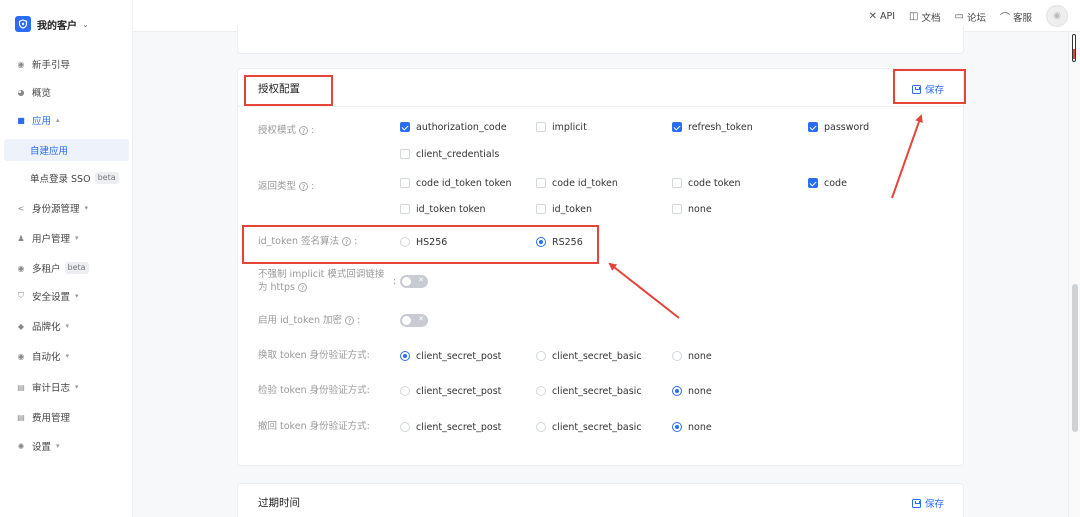 Image resolution: width=1080 pixels, height=517 pixels. I want to click on revoke-auth-post-radio: client_secret_post, so click(450, 427).